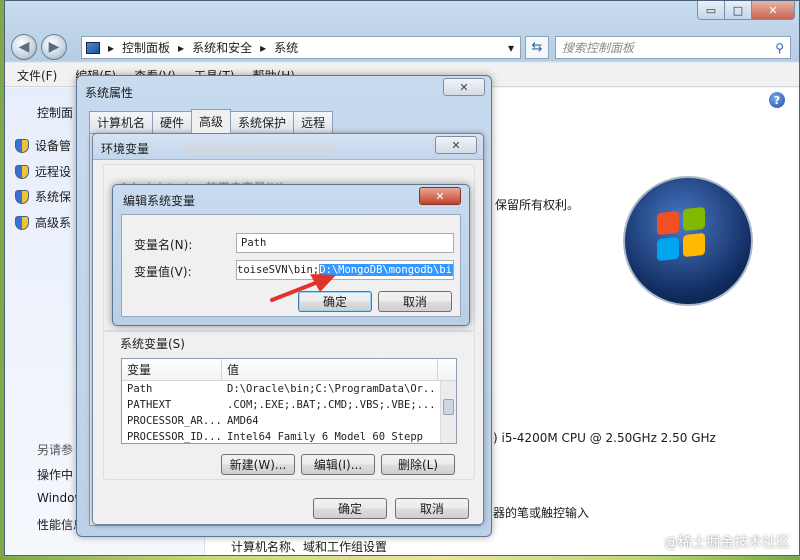  What do you see at coordinates (303, 288) in the screenshot?
I see `annotation-arrow-icon` at bounding box center [303, 288].